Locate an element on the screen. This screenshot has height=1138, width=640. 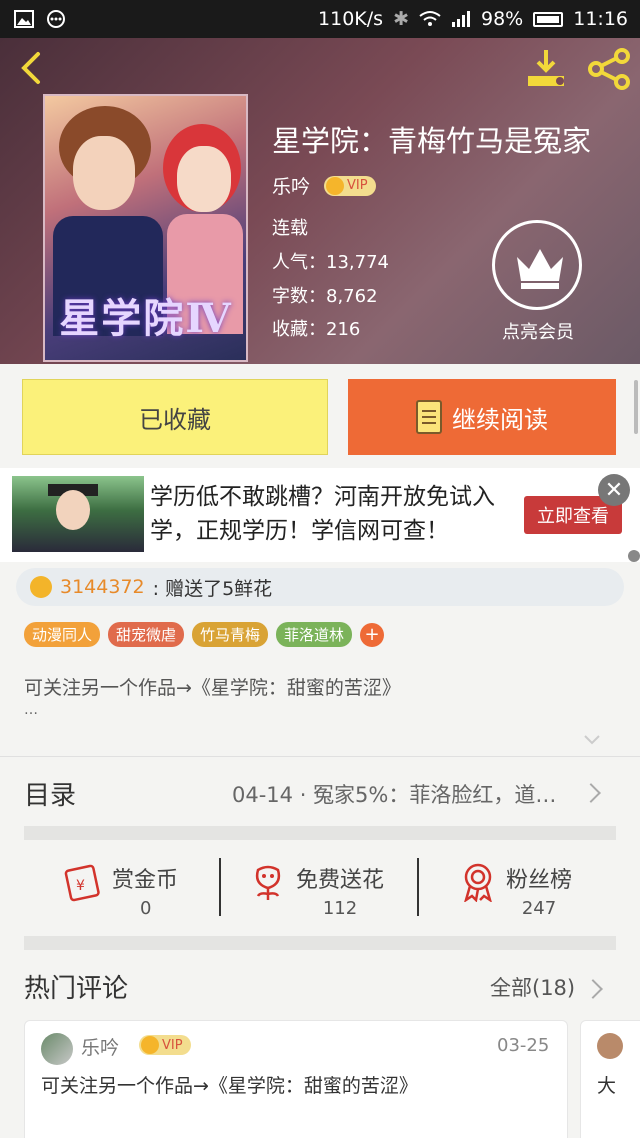
ad-image is located at coordinates (78, 514).